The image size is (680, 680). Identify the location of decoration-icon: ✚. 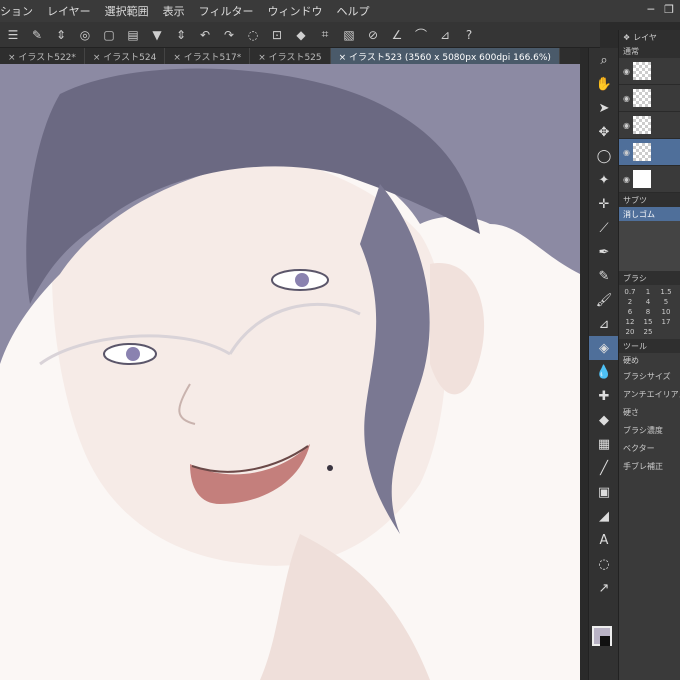
(604, 396).